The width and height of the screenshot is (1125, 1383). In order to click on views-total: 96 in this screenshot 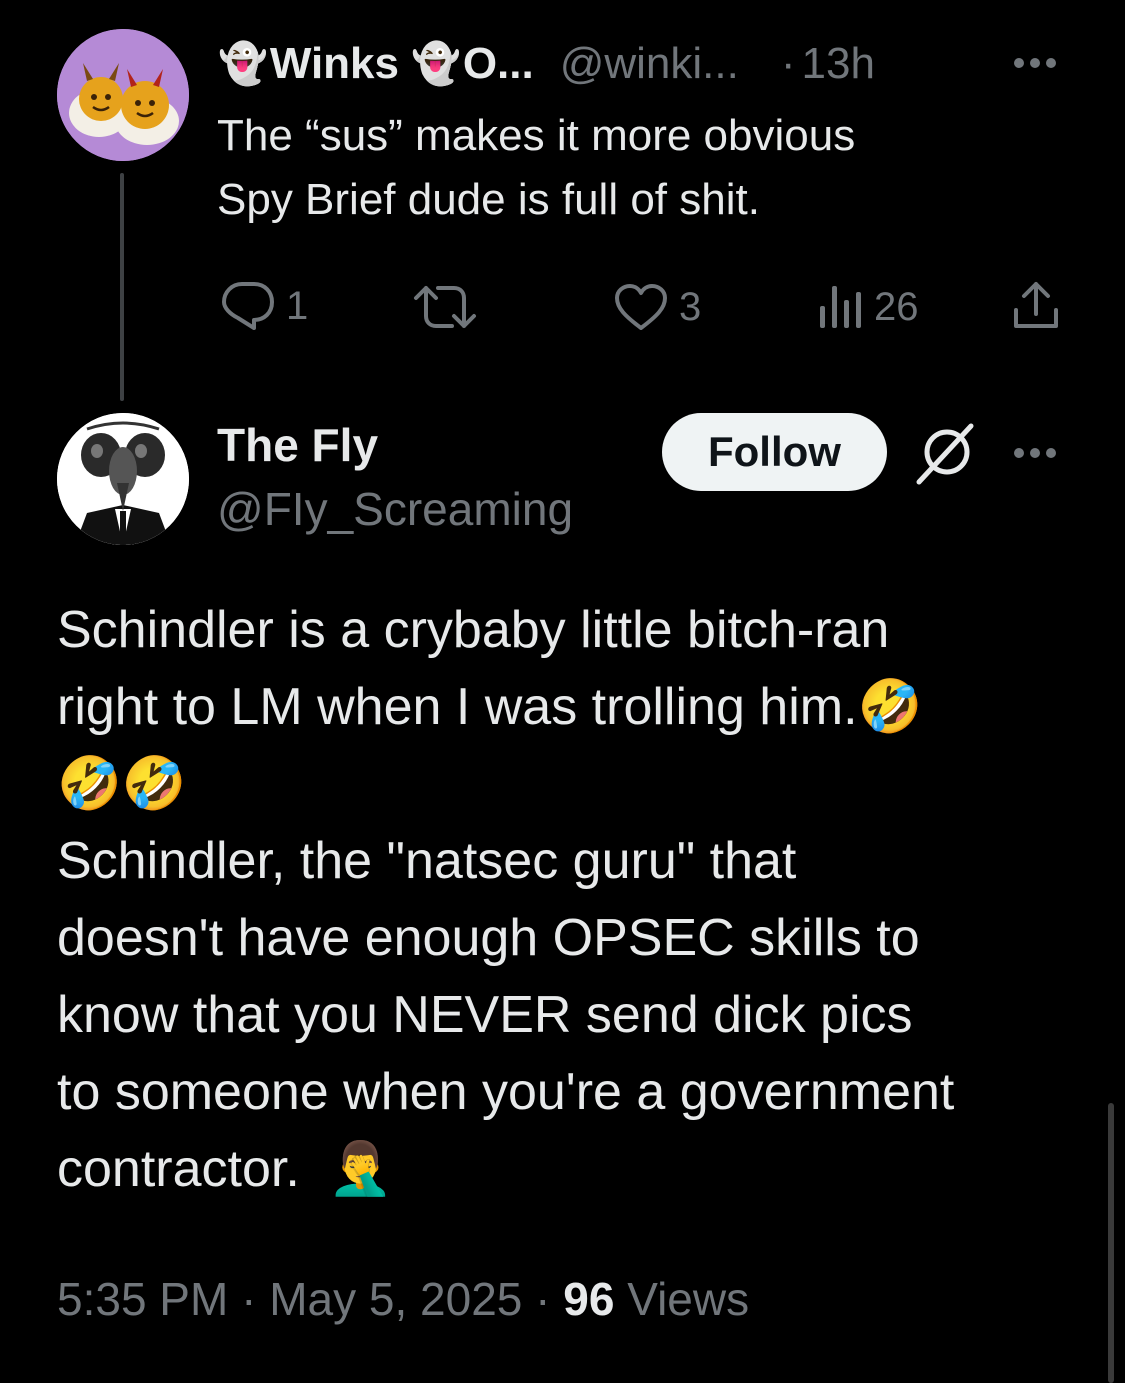, I will do `click(589, 1299)`.